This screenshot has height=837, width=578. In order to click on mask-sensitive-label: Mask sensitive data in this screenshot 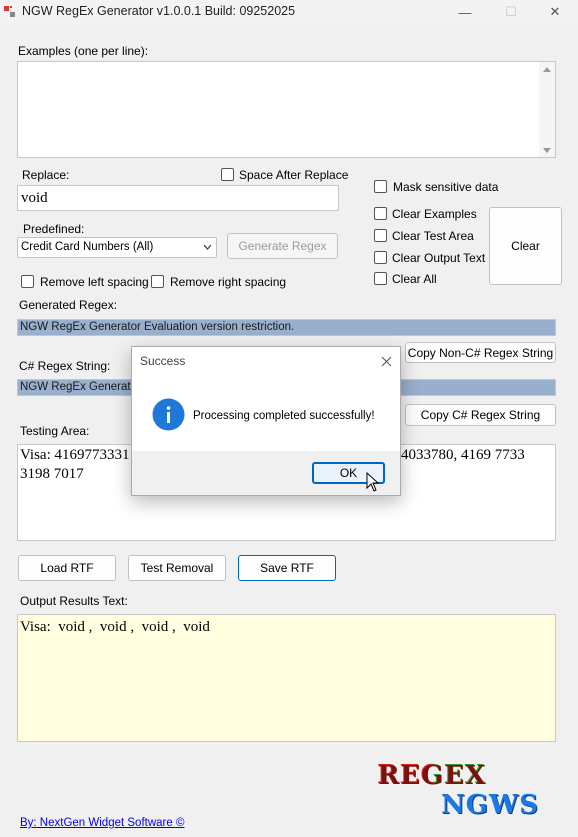, I will do `click(446, 187)`.